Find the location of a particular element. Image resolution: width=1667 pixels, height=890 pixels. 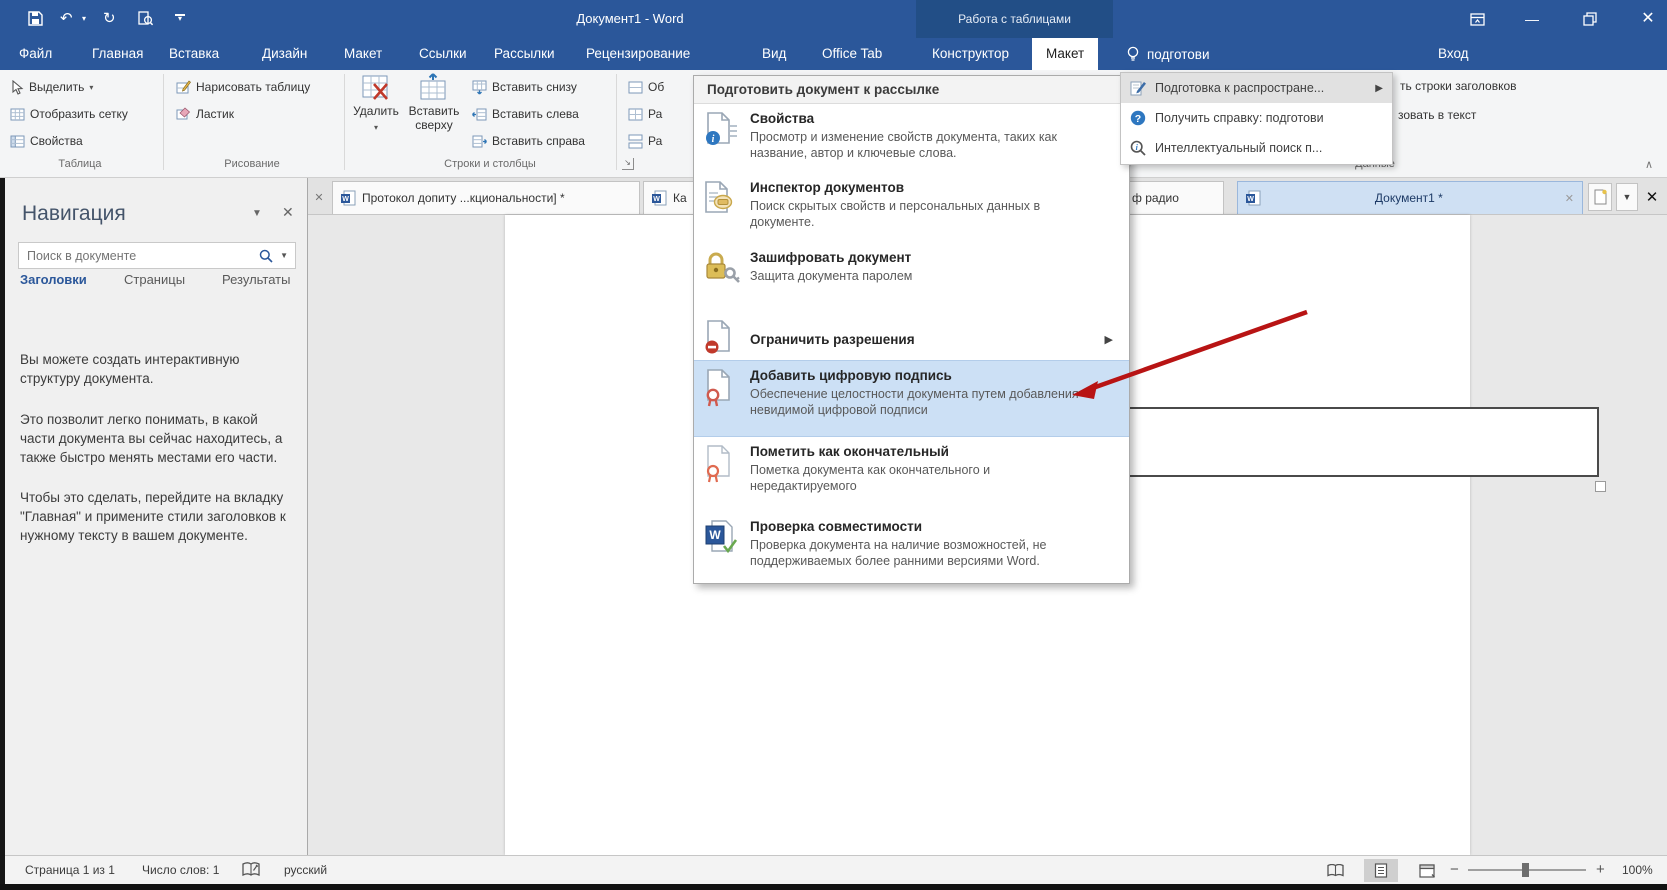

restore-button is located at coordinates (1590, 20).